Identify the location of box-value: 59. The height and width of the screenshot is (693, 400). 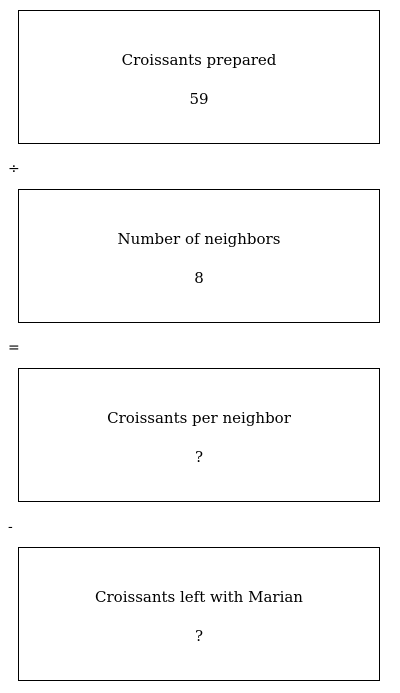
(199, 99).